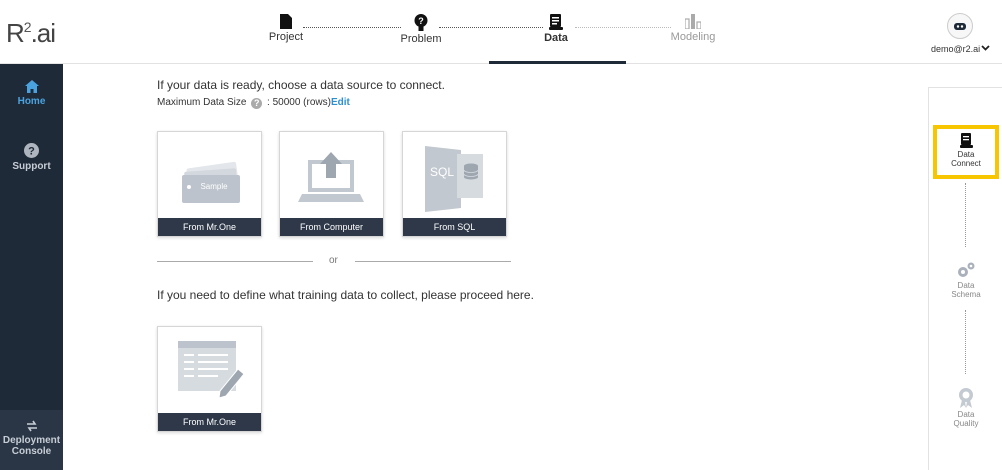  What do you see at coordinates (966, 163) in the screenshot?
I see `data-step-label-line2: Connect` at bounding box center [966, 163].